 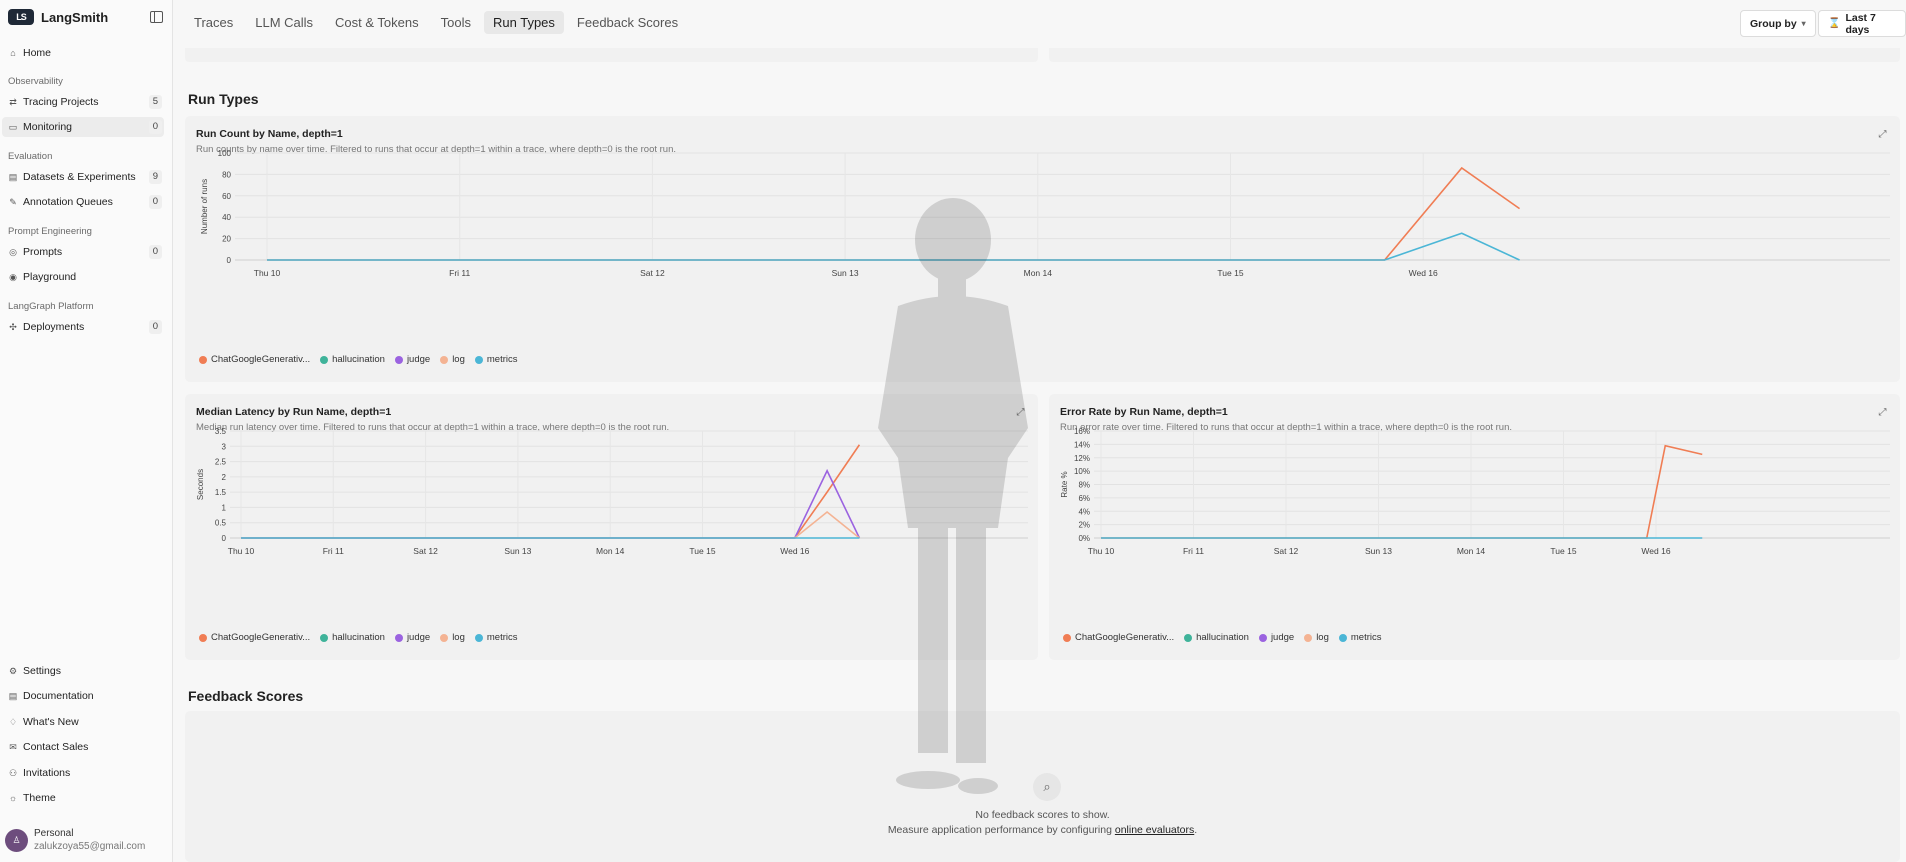 What do you see at coordinates (1378, 551) in the screenshot?
I see `x-tick-label: Sun 13` at bounding box center [1378, 551].